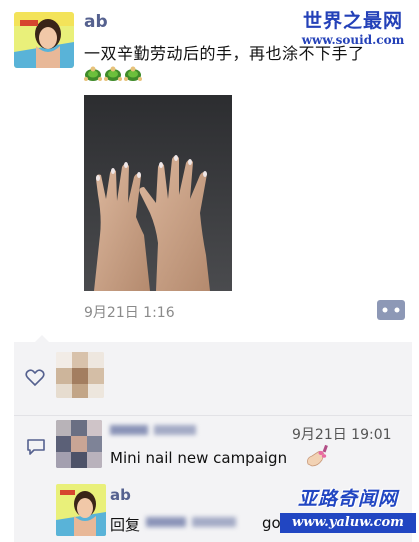  I want to click on watermark-bottom-url: www.yaluw.com, so click(348, 523).